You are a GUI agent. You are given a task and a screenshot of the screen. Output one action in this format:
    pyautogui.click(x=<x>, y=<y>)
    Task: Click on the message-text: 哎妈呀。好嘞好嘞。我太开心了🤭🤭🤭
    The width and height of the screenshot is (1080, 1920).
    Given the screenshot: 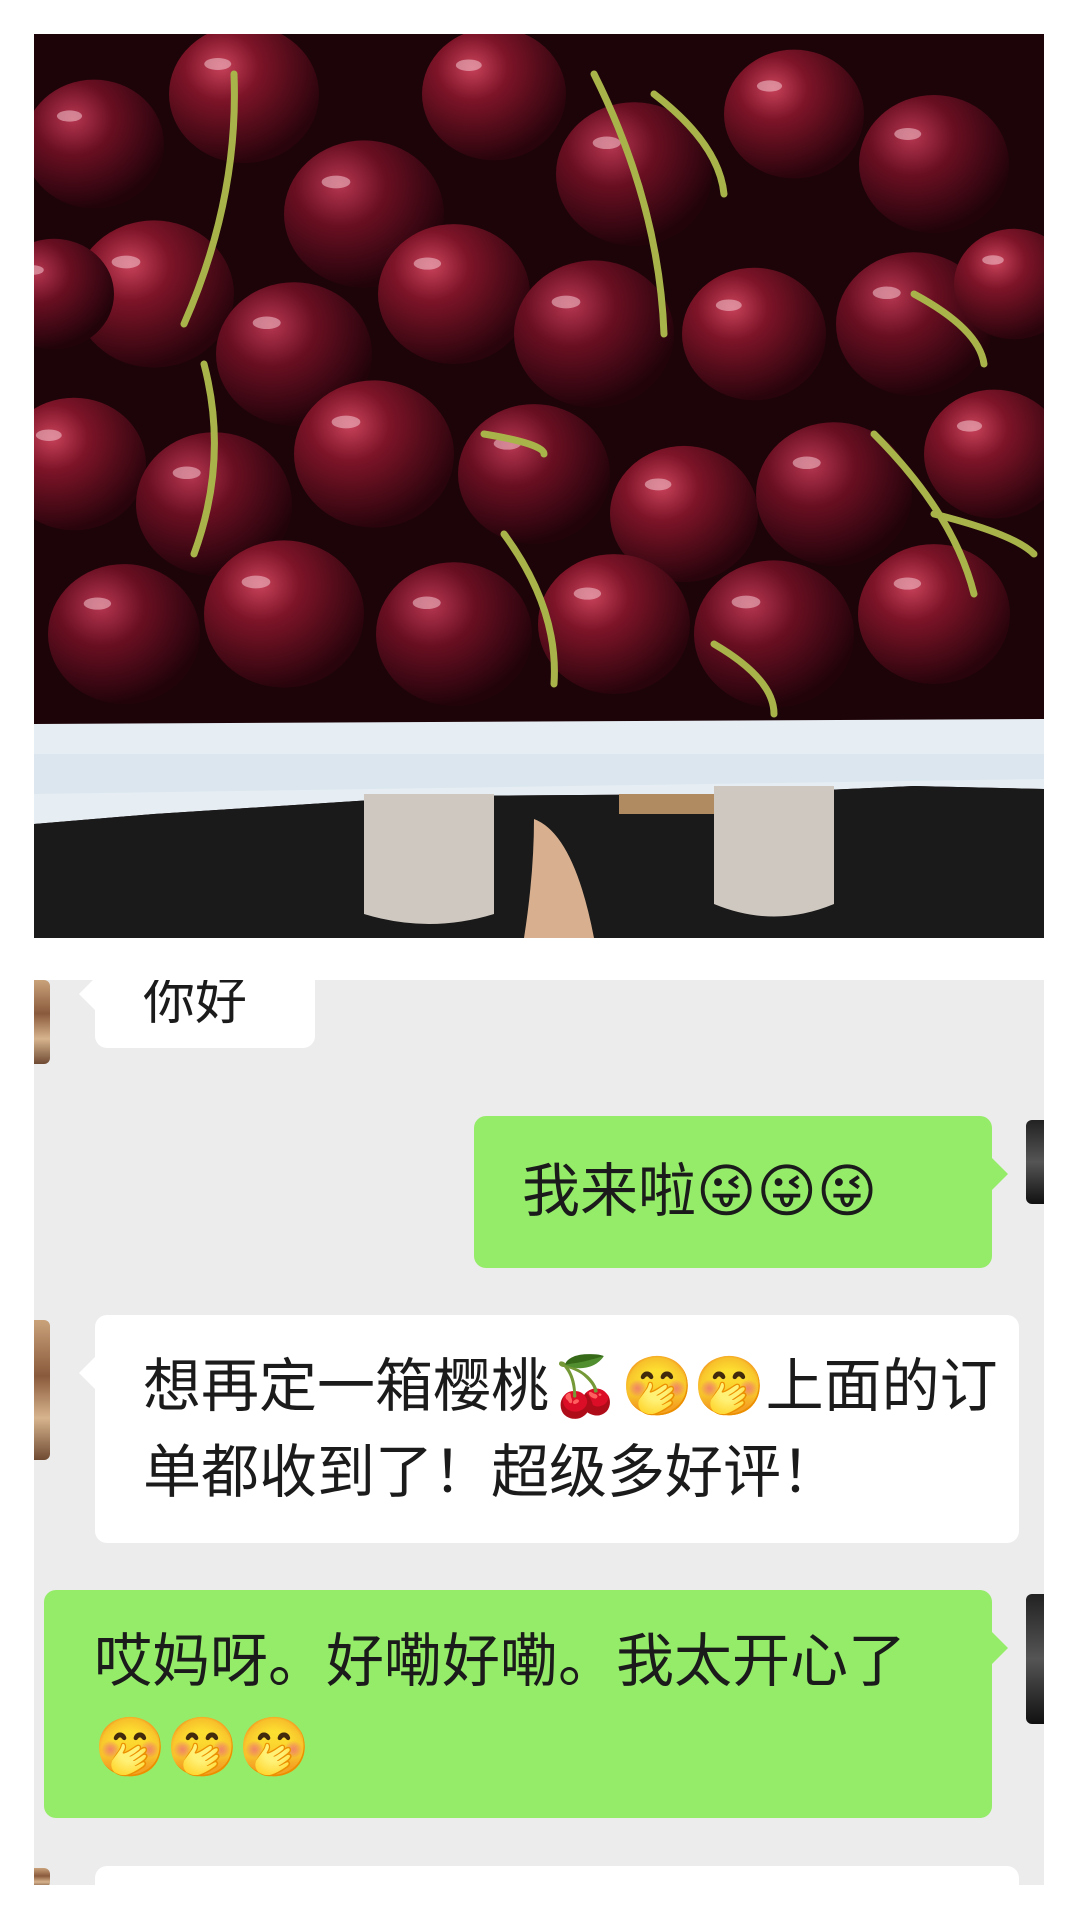 What is the action you would take?
    pyautogui.click(x=500, y=1704)
    